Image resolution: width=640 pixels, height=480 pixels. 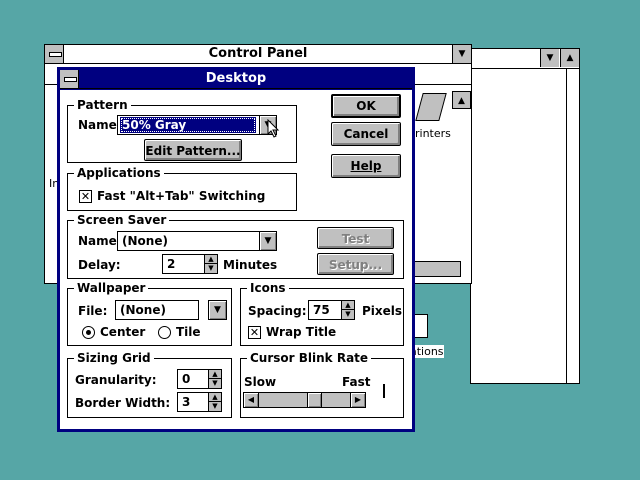 What do you see at coordinates (181, 196) in the screenshot?
I see `fast-switch-label: Fast "Alt+Tab" Switching` at bounding box center [181, 196].